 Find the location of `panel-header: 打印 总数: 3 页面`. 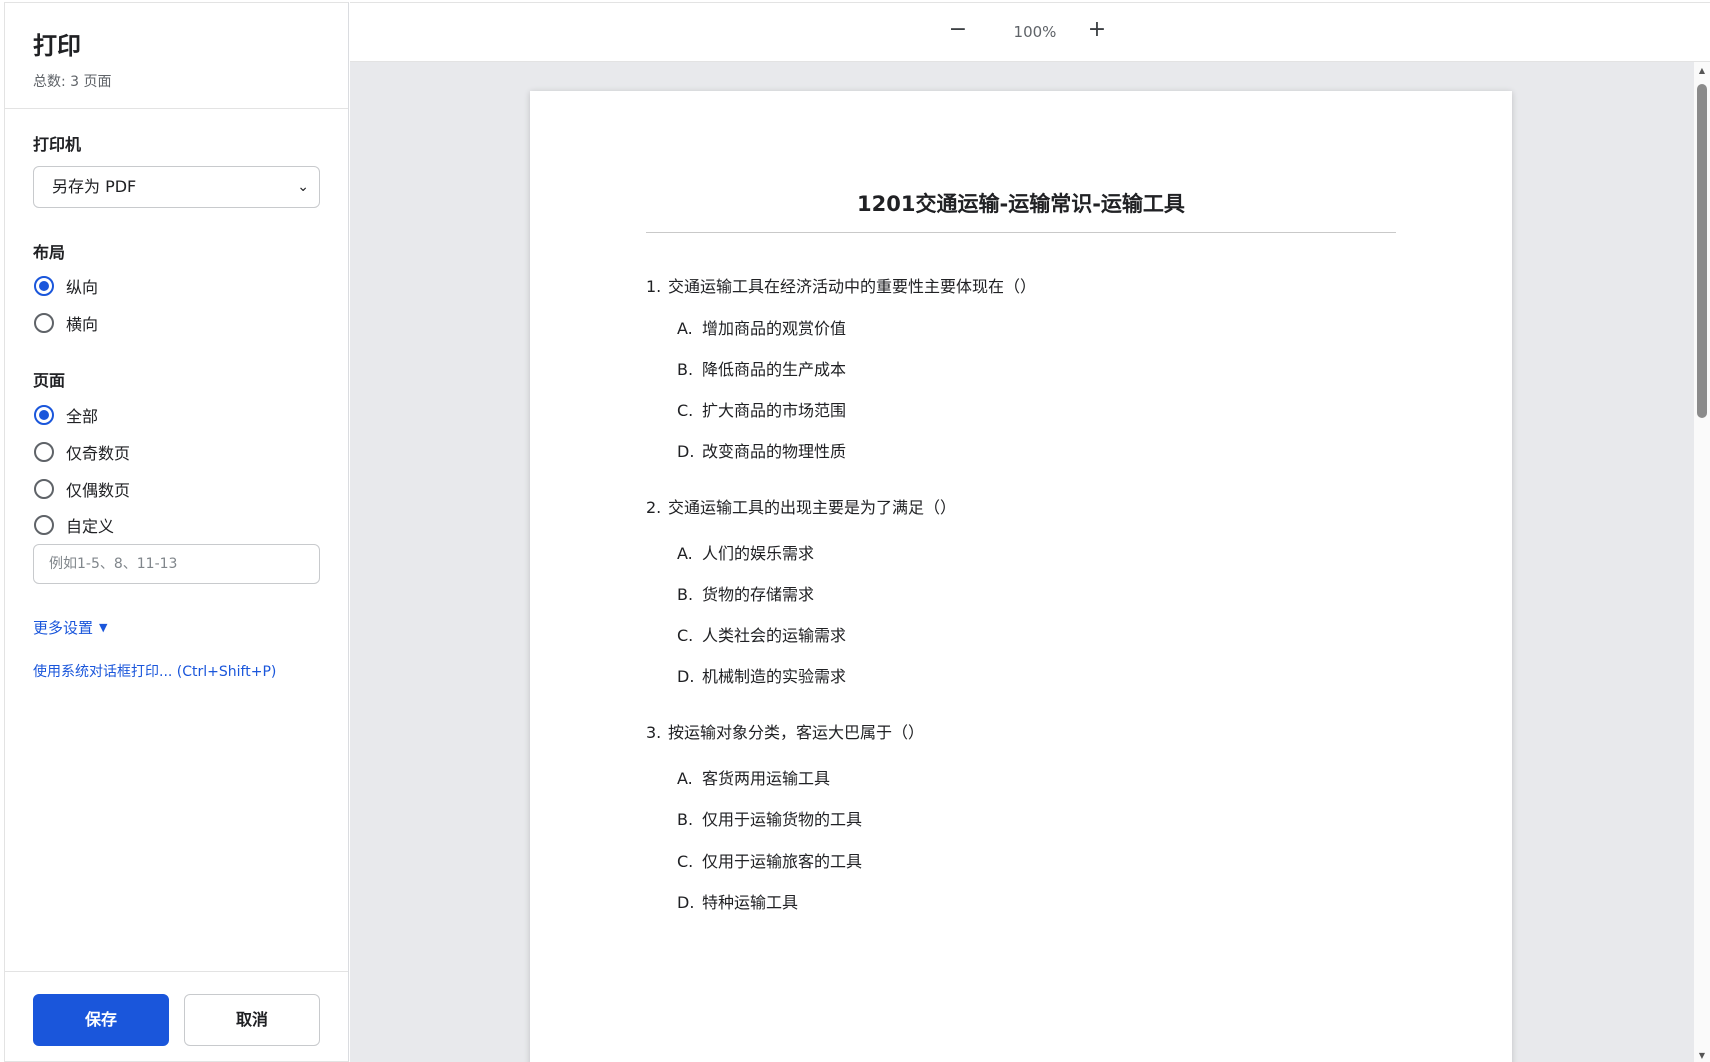

panel-header: 打印 总数: 3 页面 is located at coordinates (176, 56).